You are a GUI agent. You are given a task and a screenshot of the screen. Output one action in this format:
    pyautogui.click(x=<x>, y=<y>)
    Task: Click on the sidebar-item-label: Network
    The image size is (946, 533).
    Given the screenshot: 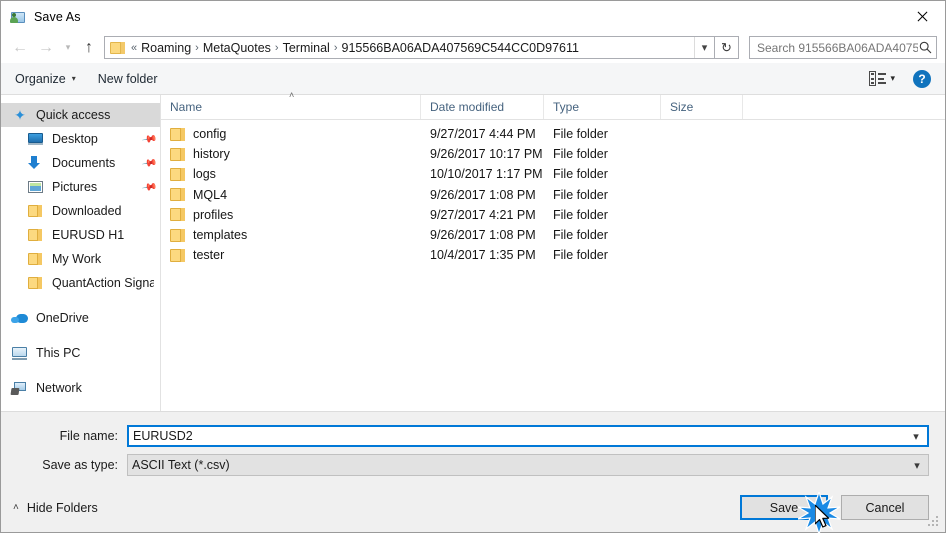 What is the action you would take?
    pyautogui.click(x=59, y=388)
    